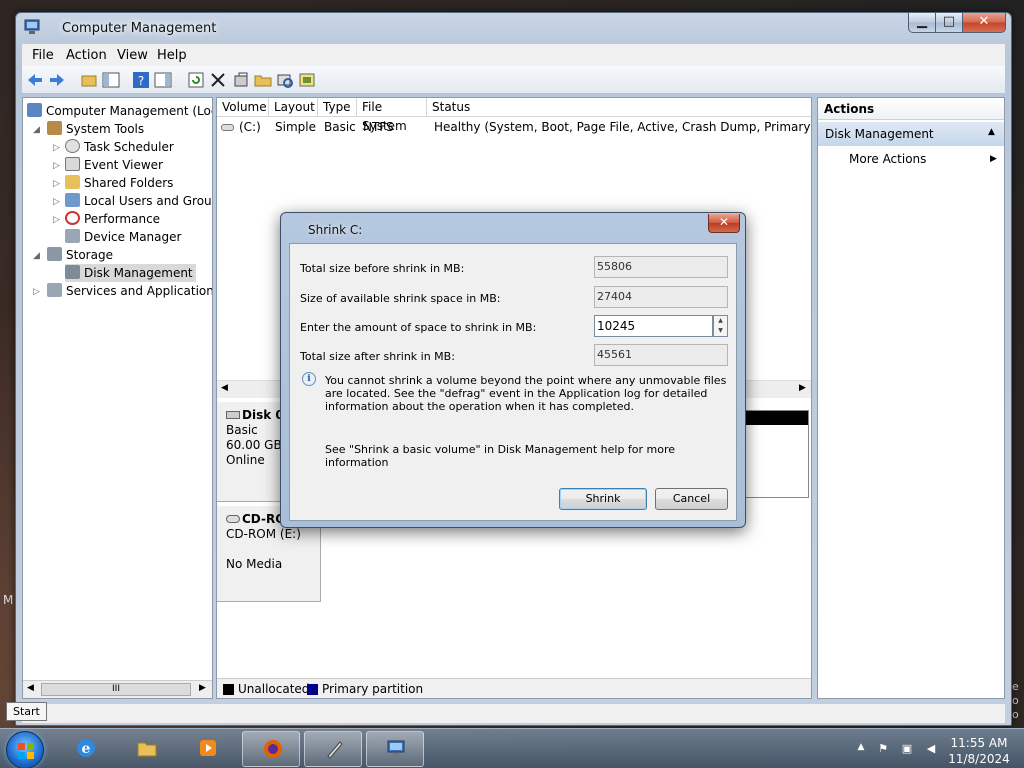 The width and height of the screenshot is (1024, 768). What do you see at coordinates (378, 127) in the screenshot?
I see `volume-file-system: NTFS` at bounding box center [378, 127].